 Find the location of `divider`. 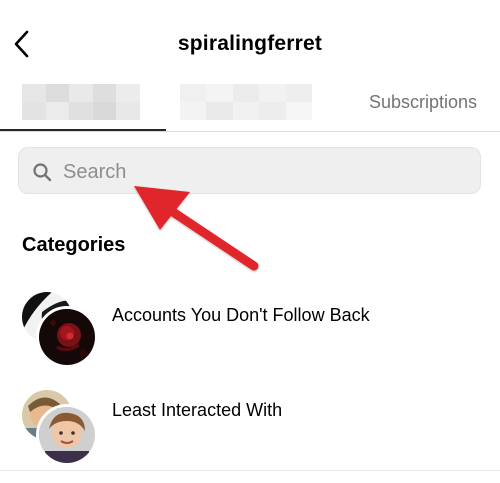

divider is located at coordinates (250, 470).